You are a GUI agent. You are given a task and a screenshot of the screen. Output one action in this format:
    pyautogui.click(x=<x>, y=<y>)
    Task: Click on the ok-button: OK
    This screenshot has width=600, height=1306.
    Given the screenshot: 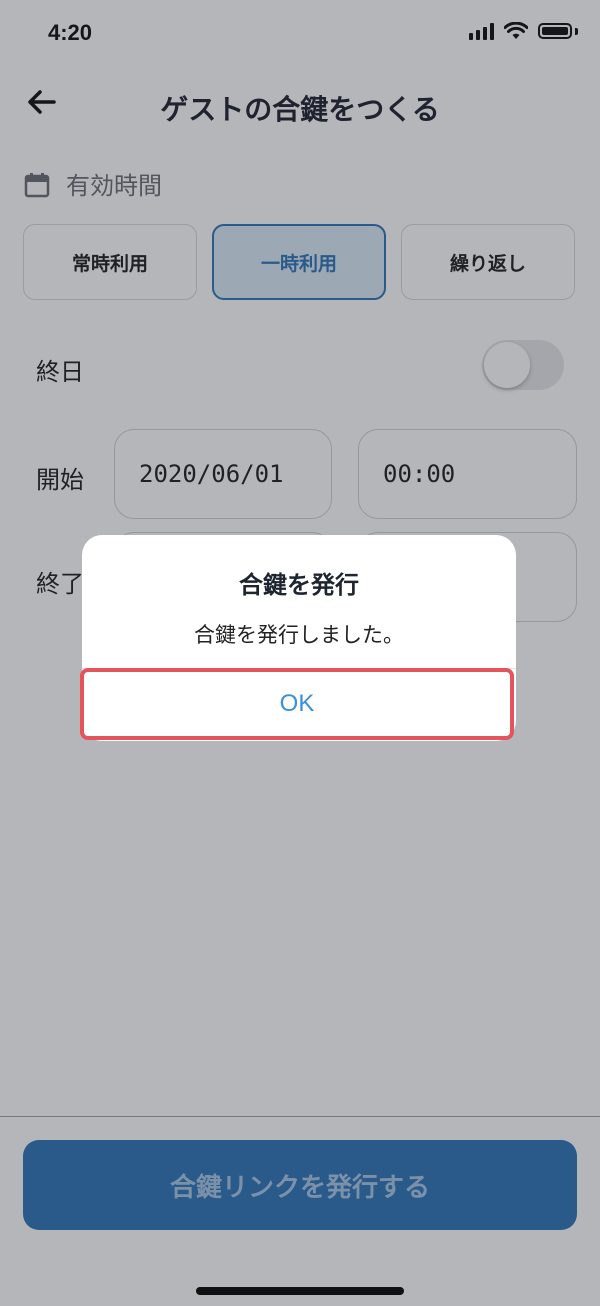 What is the action you would take?
    pyautogui.click(x=297, y=704)
    